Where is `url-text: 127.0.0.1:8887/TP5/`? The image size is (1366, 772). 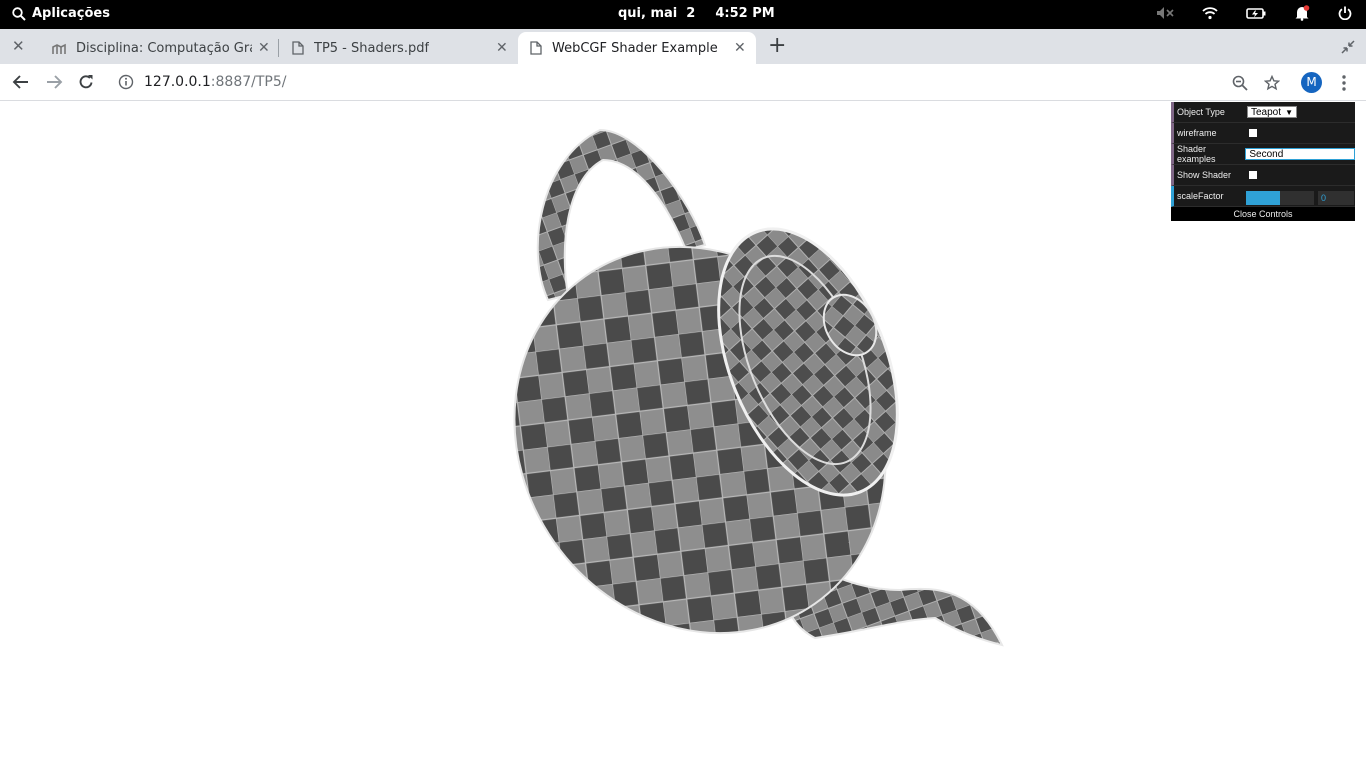
url-text: 127.0.0.1:8887/TP5/ is located at coordinates (215, 82).